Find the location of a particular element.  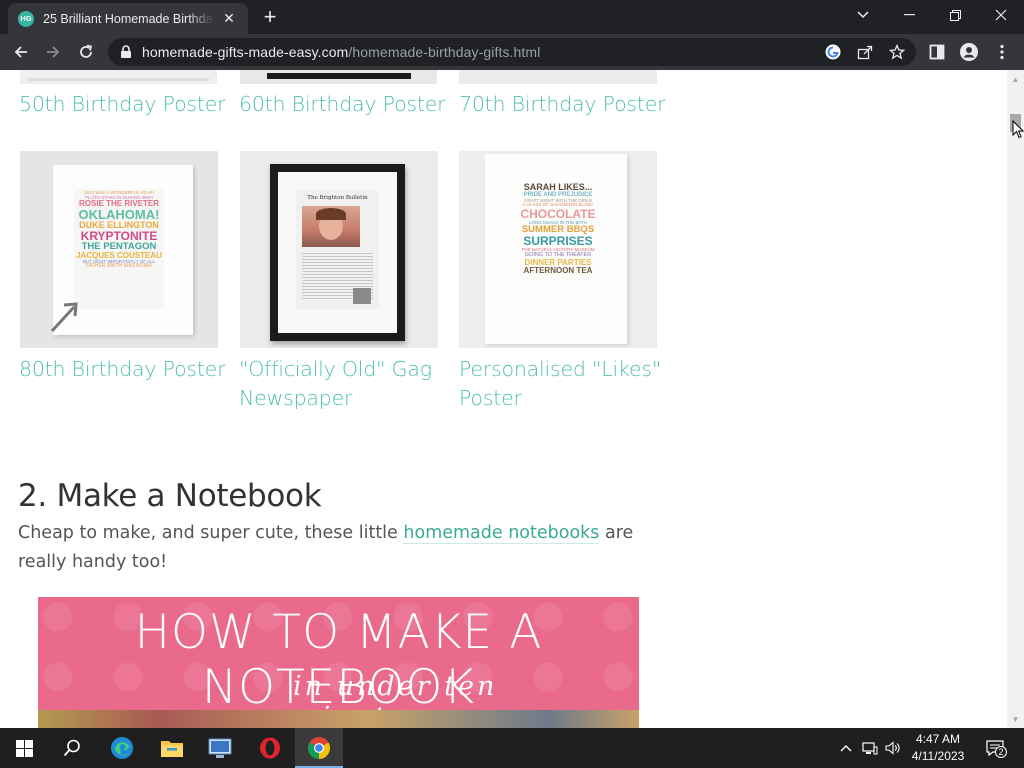

search-icon is located at coordinates (71, 748).